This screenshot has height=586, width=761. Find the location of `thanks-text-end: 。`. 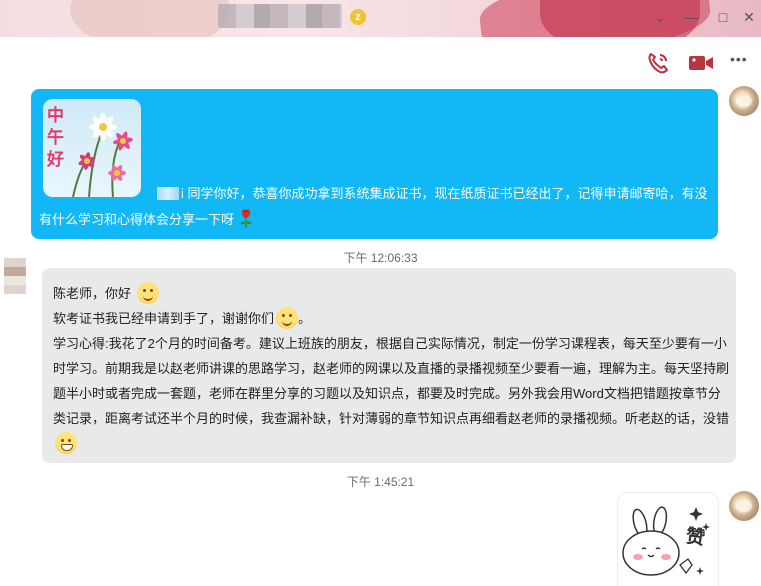

thanks-text-end: 。 is located at coordinates (305, 318).